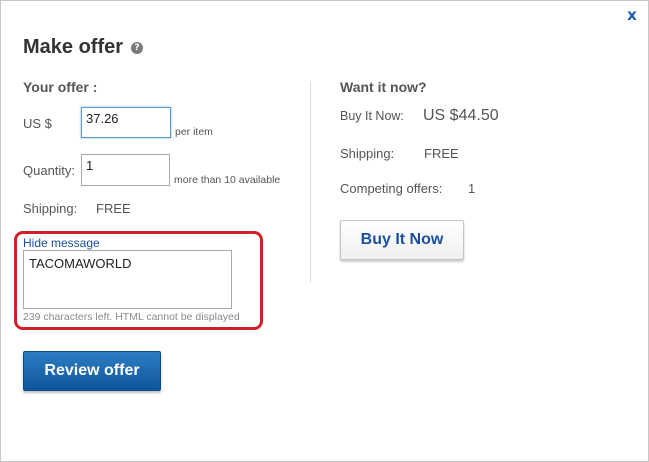 The width and height of the screenshot is (649, 462). I want to click on your-offer-heading: Your offer :, so click(60, 87).